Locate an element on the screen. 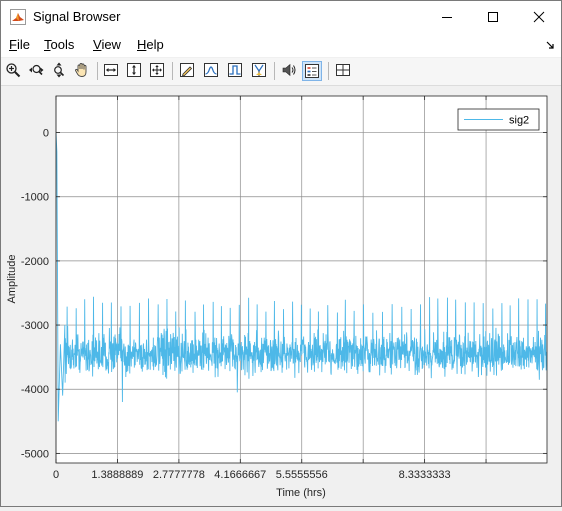  y-tick-label: -5000 is located at coordinates (35, 454).